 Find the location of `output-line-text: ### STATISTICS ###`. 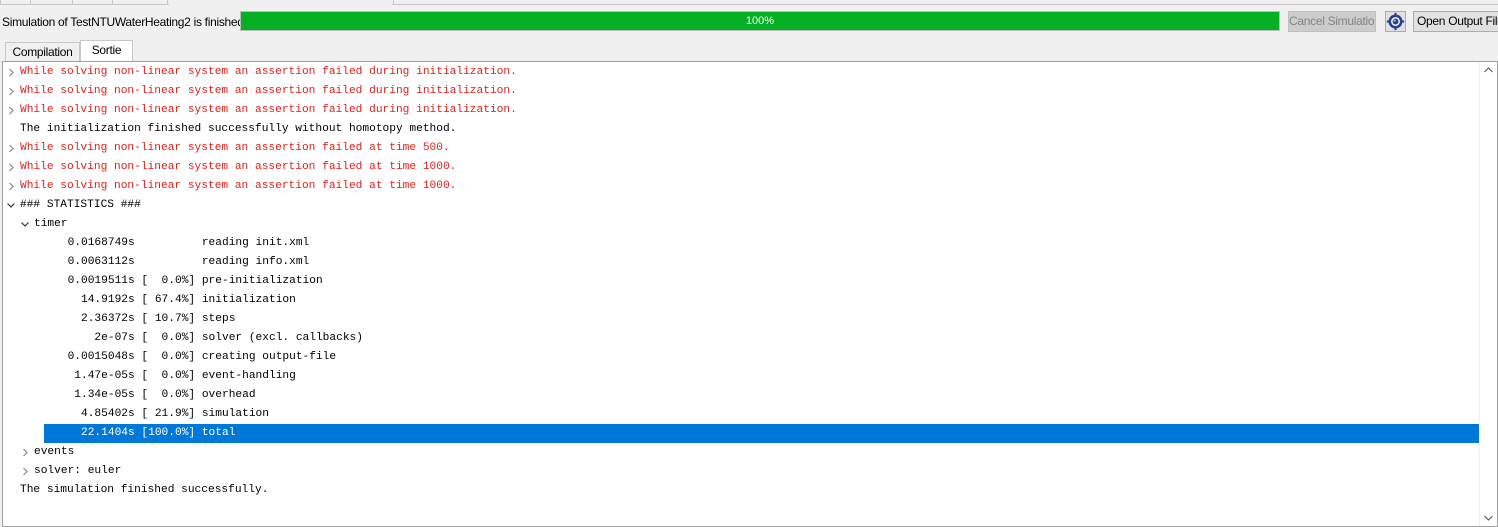

output-line-text: ### STATISTICS ### is located at coordinates (80, 205).